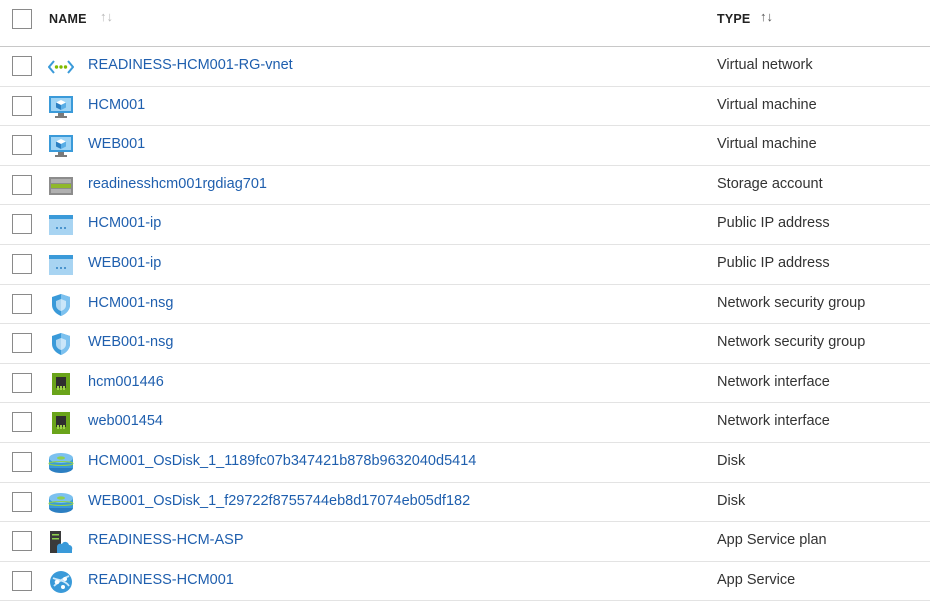  Describe the element at coordinates (465, 67) in the screenshot. I see `table-row: READINESS-HCM001-RG-vnet Virtual network` at that location.